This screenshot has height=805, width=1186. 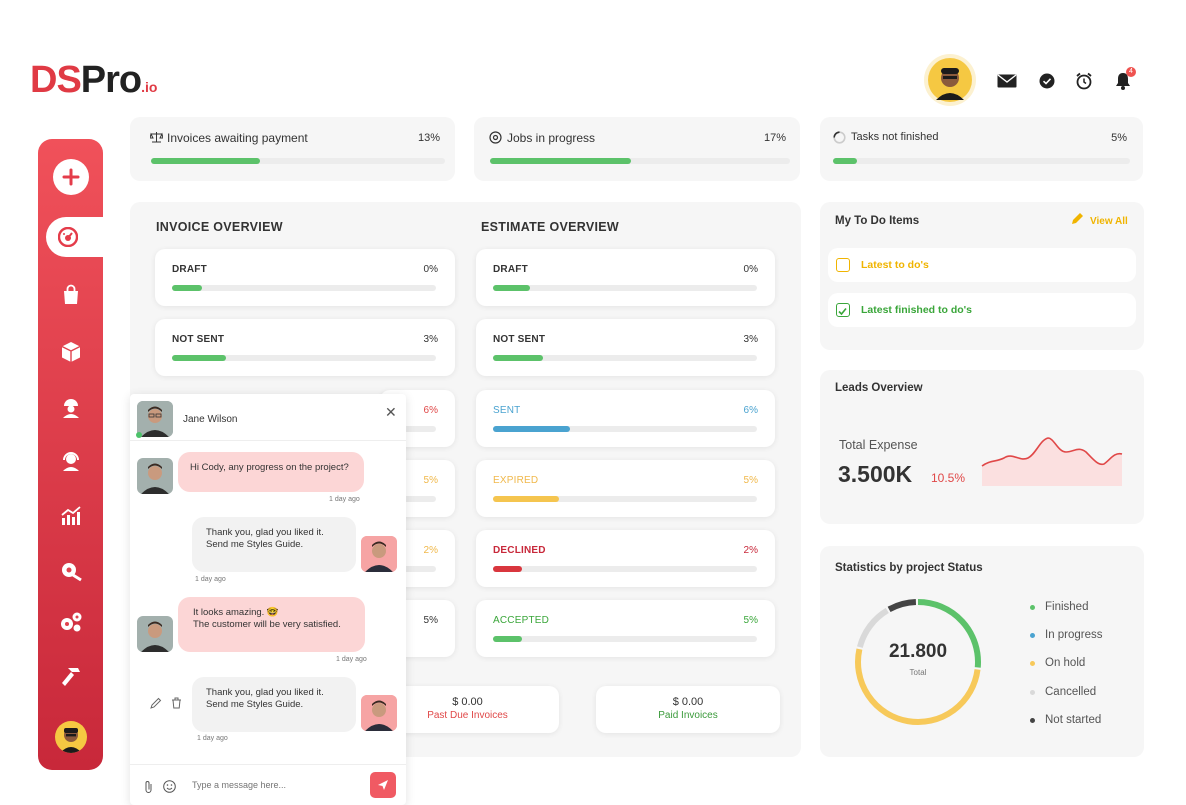 I want to click on stat-percent: 5%, so click(x=1119, y=138).